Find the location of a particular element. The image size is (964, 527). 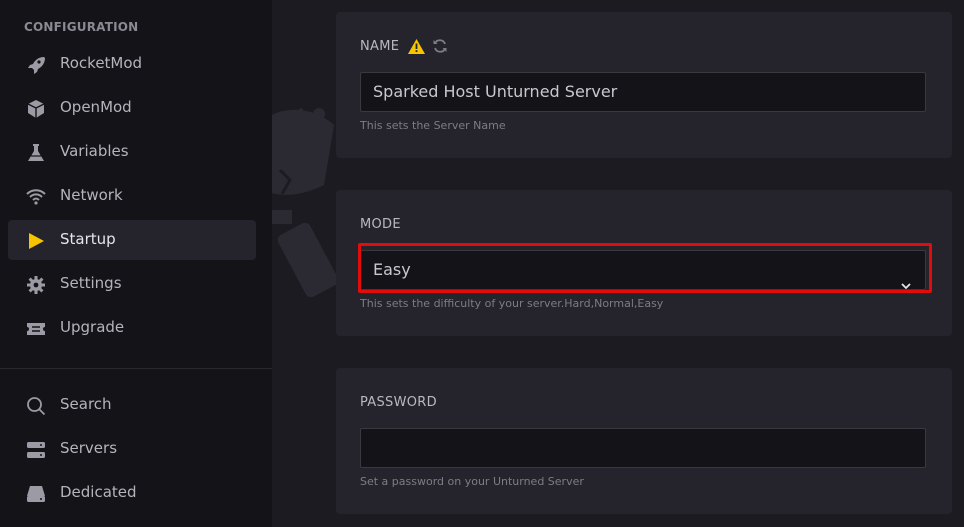

sidebar-item-startup: Startup is located at coordinates (132, 240).